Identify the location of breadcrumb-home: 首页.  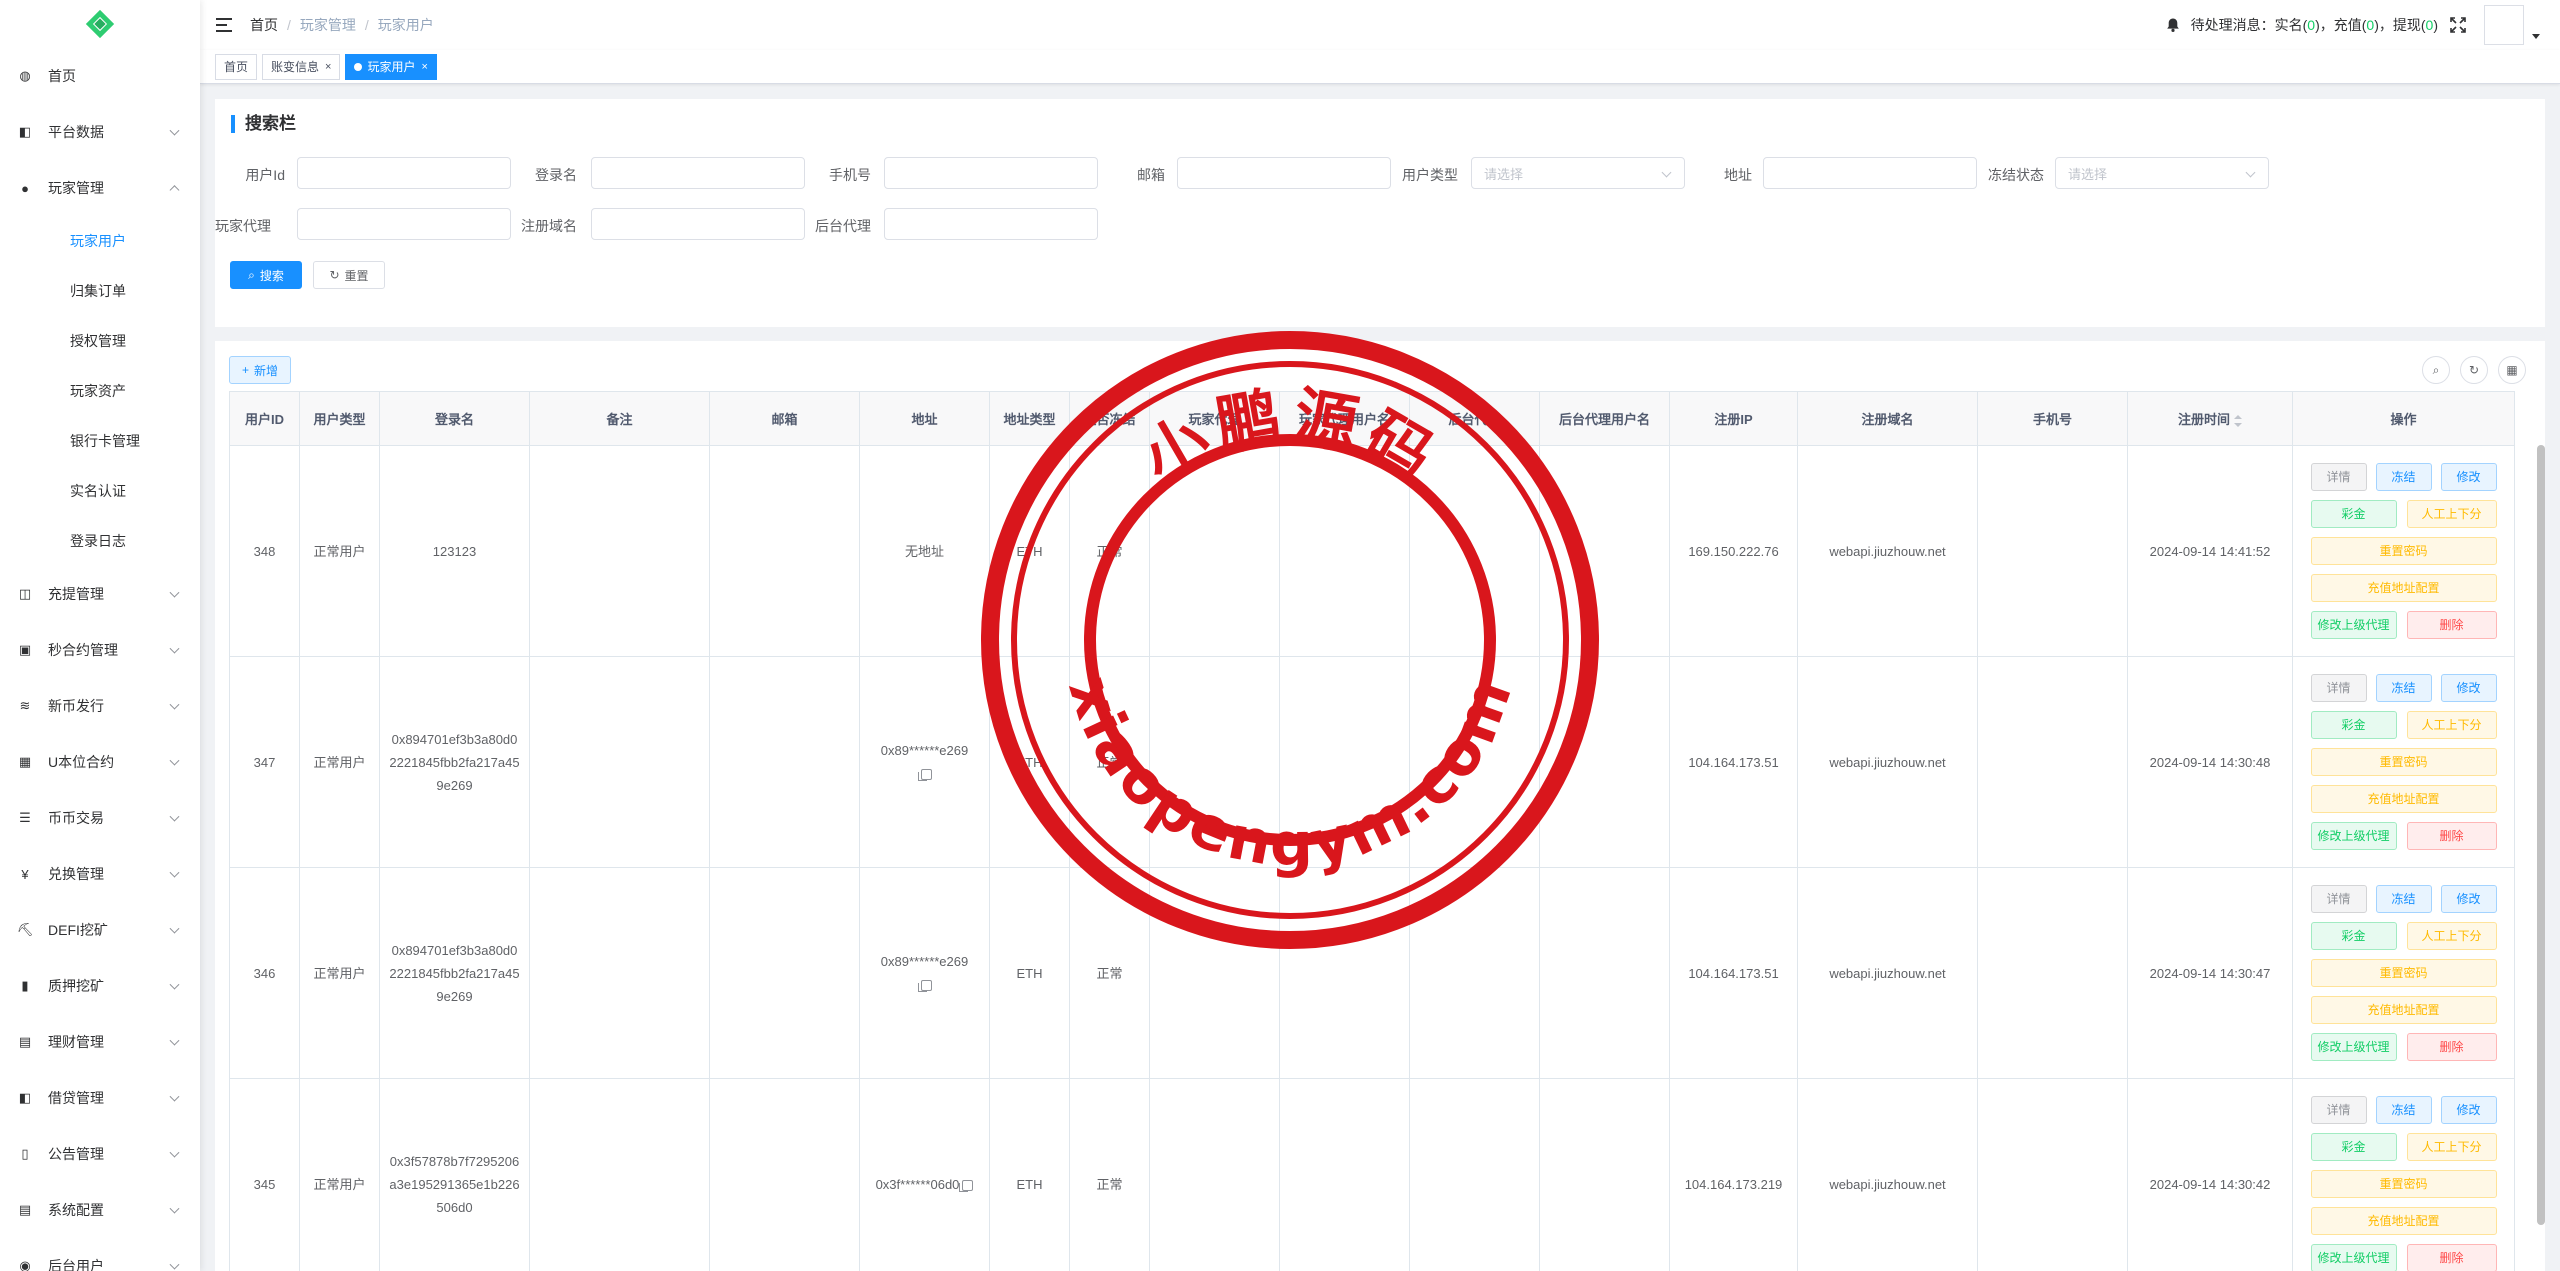
(264, 25).